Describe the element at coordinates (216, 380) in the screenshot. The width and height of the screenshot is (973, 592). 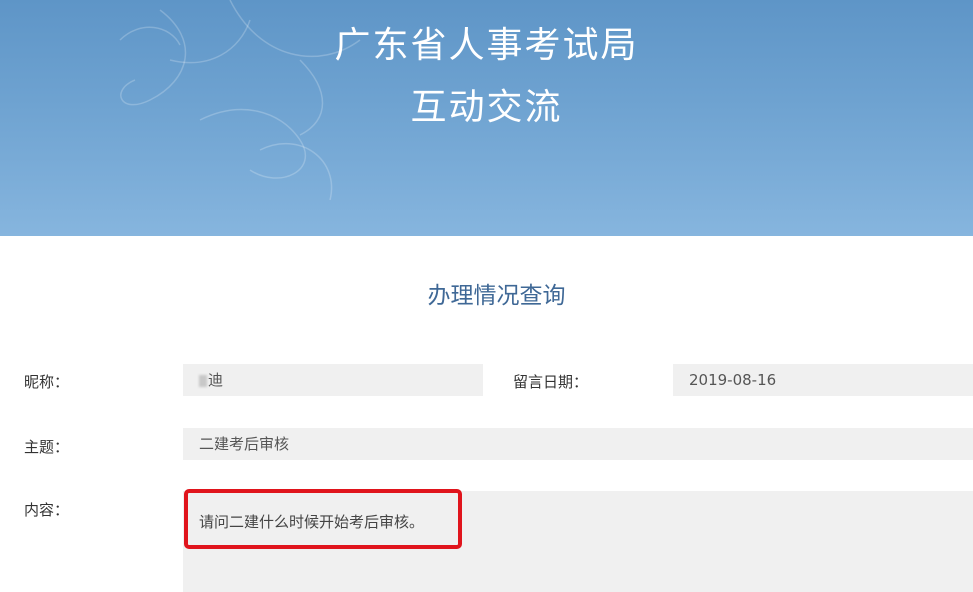
I see `nickname-value: 迪` at that location.